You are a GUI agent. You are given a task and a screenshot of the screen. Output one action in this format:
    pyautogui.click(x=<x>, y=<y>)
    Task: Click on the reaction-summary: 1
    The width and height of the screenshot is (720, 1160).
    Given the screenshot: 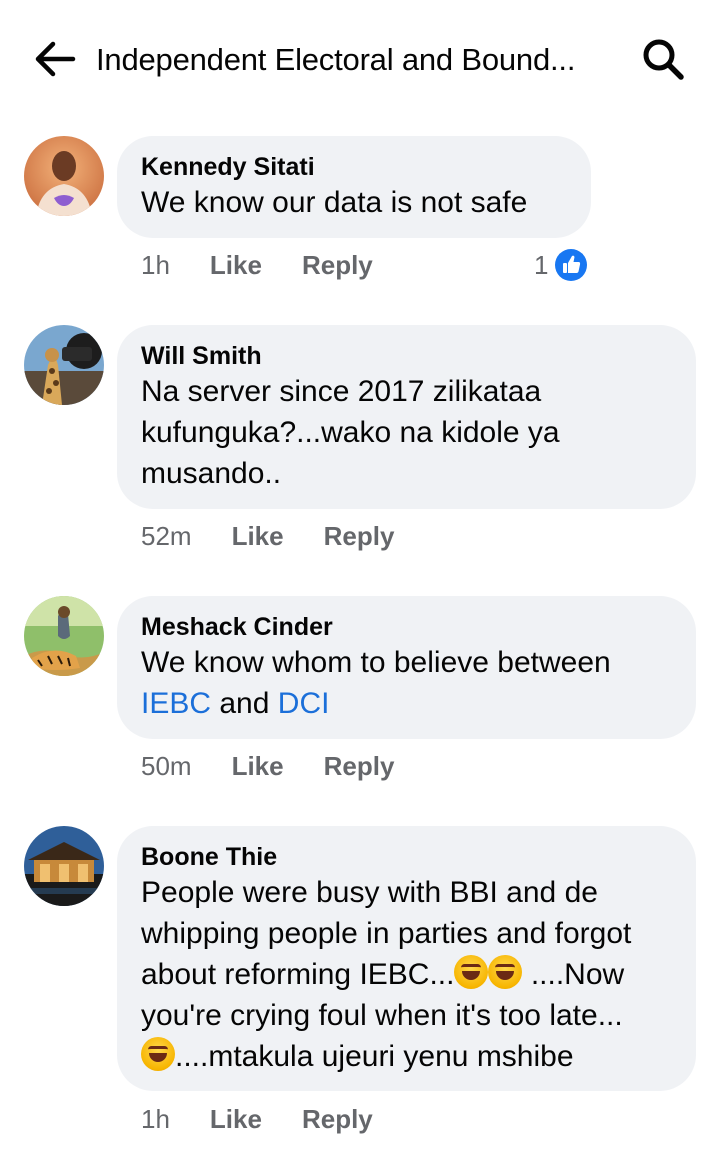 What is the action you would take?
    pyautogui.click(x=561, y=265)
    